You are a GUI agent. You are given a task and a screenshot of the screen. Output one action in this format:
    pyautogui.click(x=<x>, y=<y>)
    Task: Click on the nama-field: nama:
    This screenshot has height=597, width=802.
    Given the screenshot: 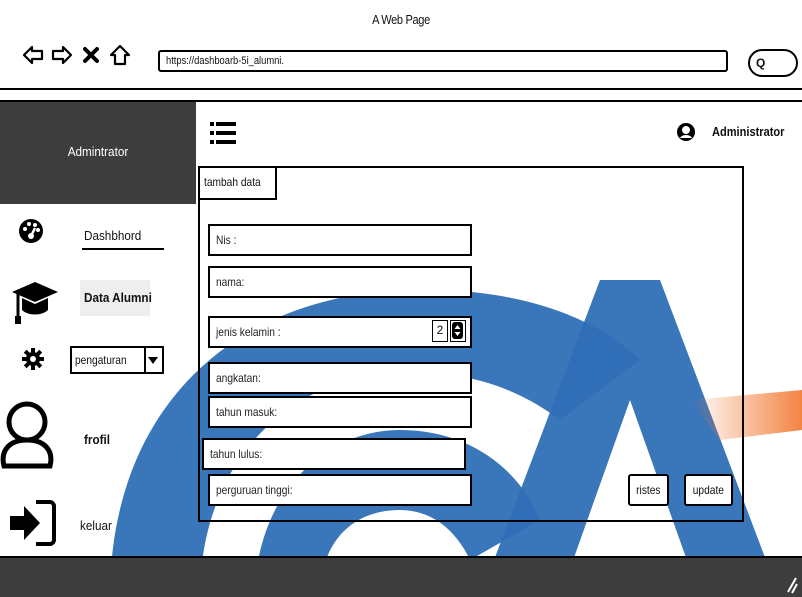 What is the action you would take?
    pyautogui.click(x=340, y=282)
    